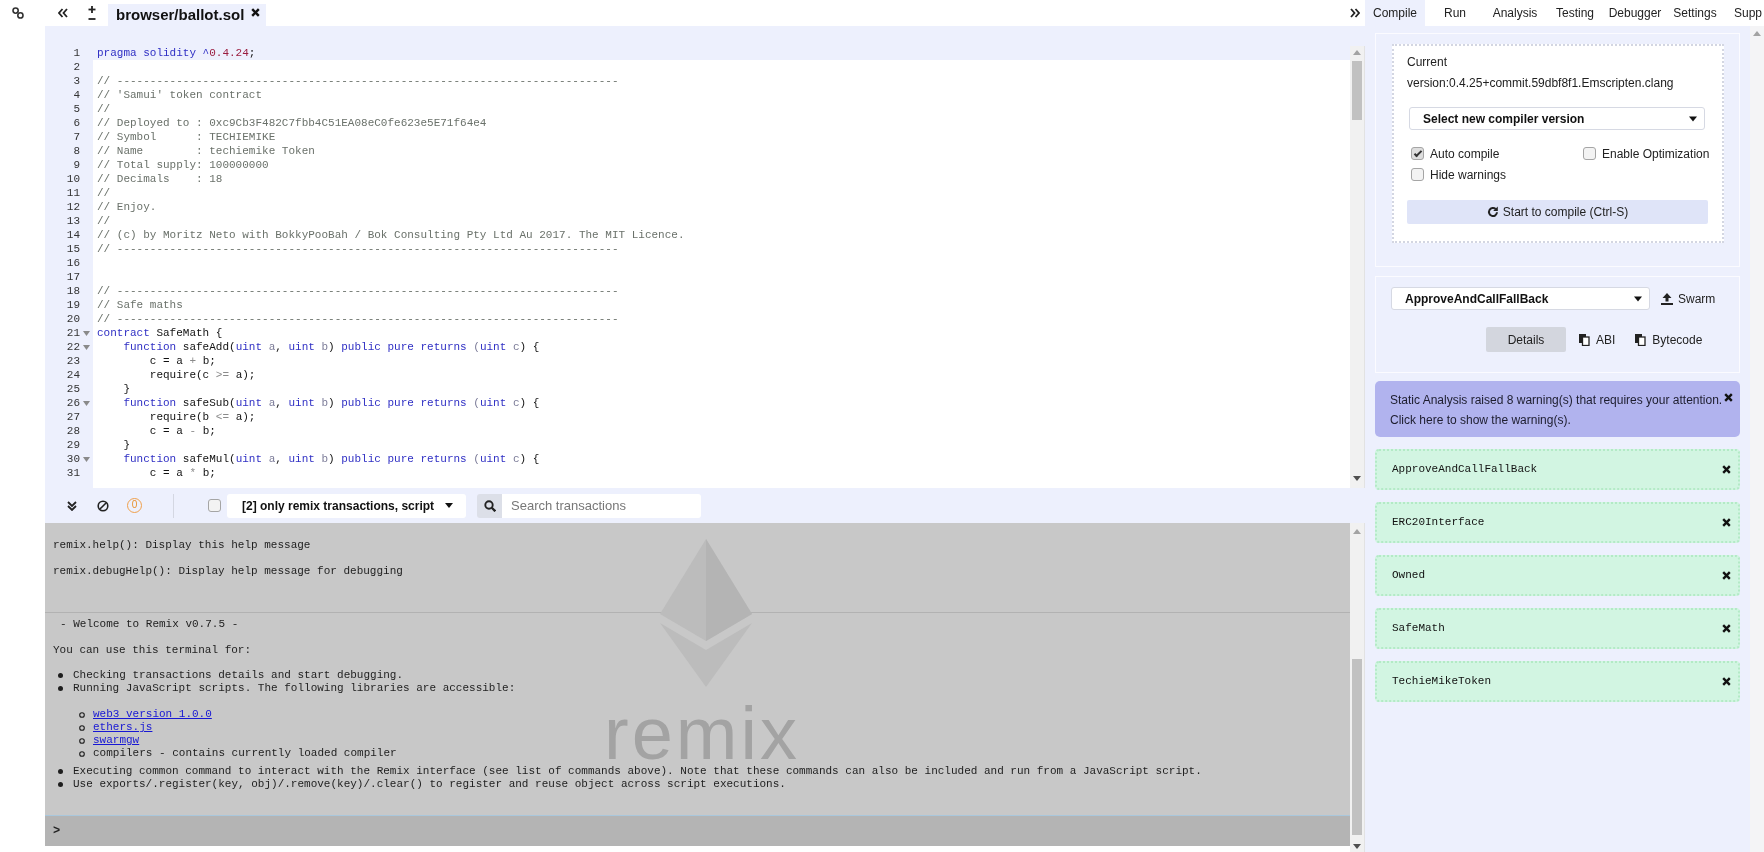 The height and width of the screenshot is (852, 1764). I want to click on alert-message: Static Analysis raised 8 warning(s) that requires your attention., so click(1557, 400).